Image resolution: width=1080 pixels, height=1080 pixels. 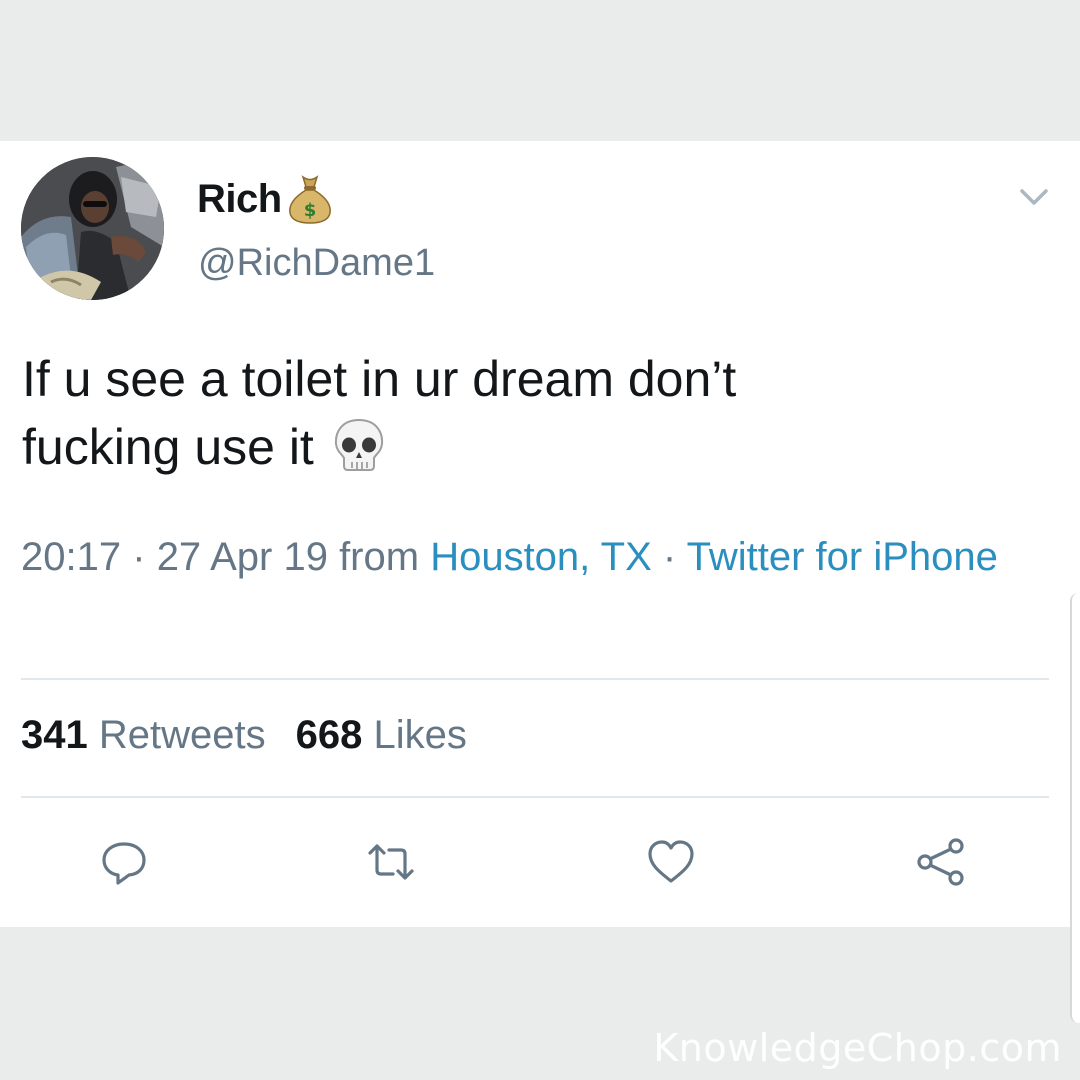 I want to click on watermark: KnowledgeChop.com, so click(x=857, y=1048).